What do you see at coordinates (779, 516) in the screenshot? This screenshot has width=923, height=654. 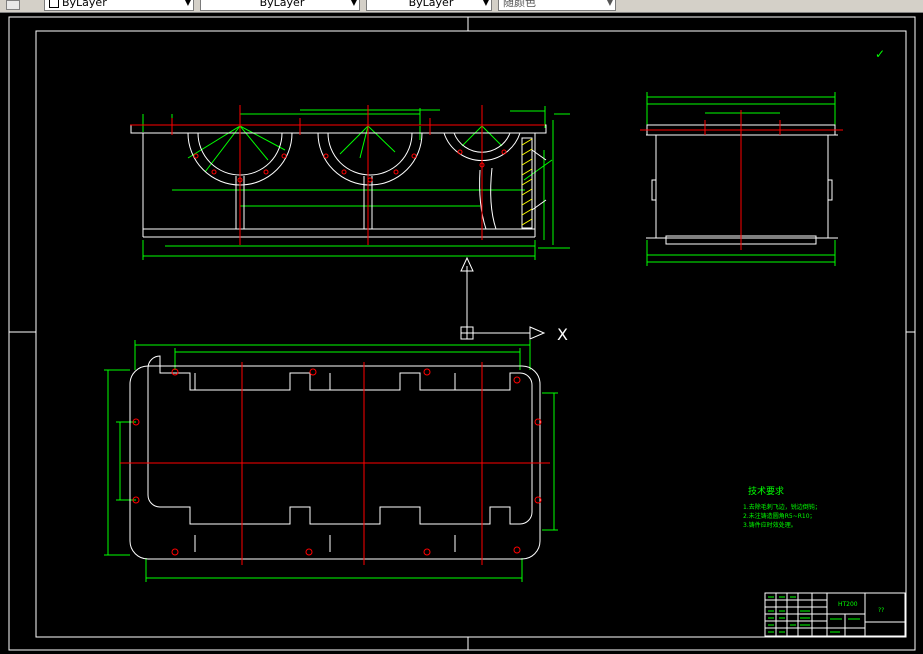 I see `tech-note-2: 2.未注铸造圆角R5~R10；` at bounding box center [779, 516].